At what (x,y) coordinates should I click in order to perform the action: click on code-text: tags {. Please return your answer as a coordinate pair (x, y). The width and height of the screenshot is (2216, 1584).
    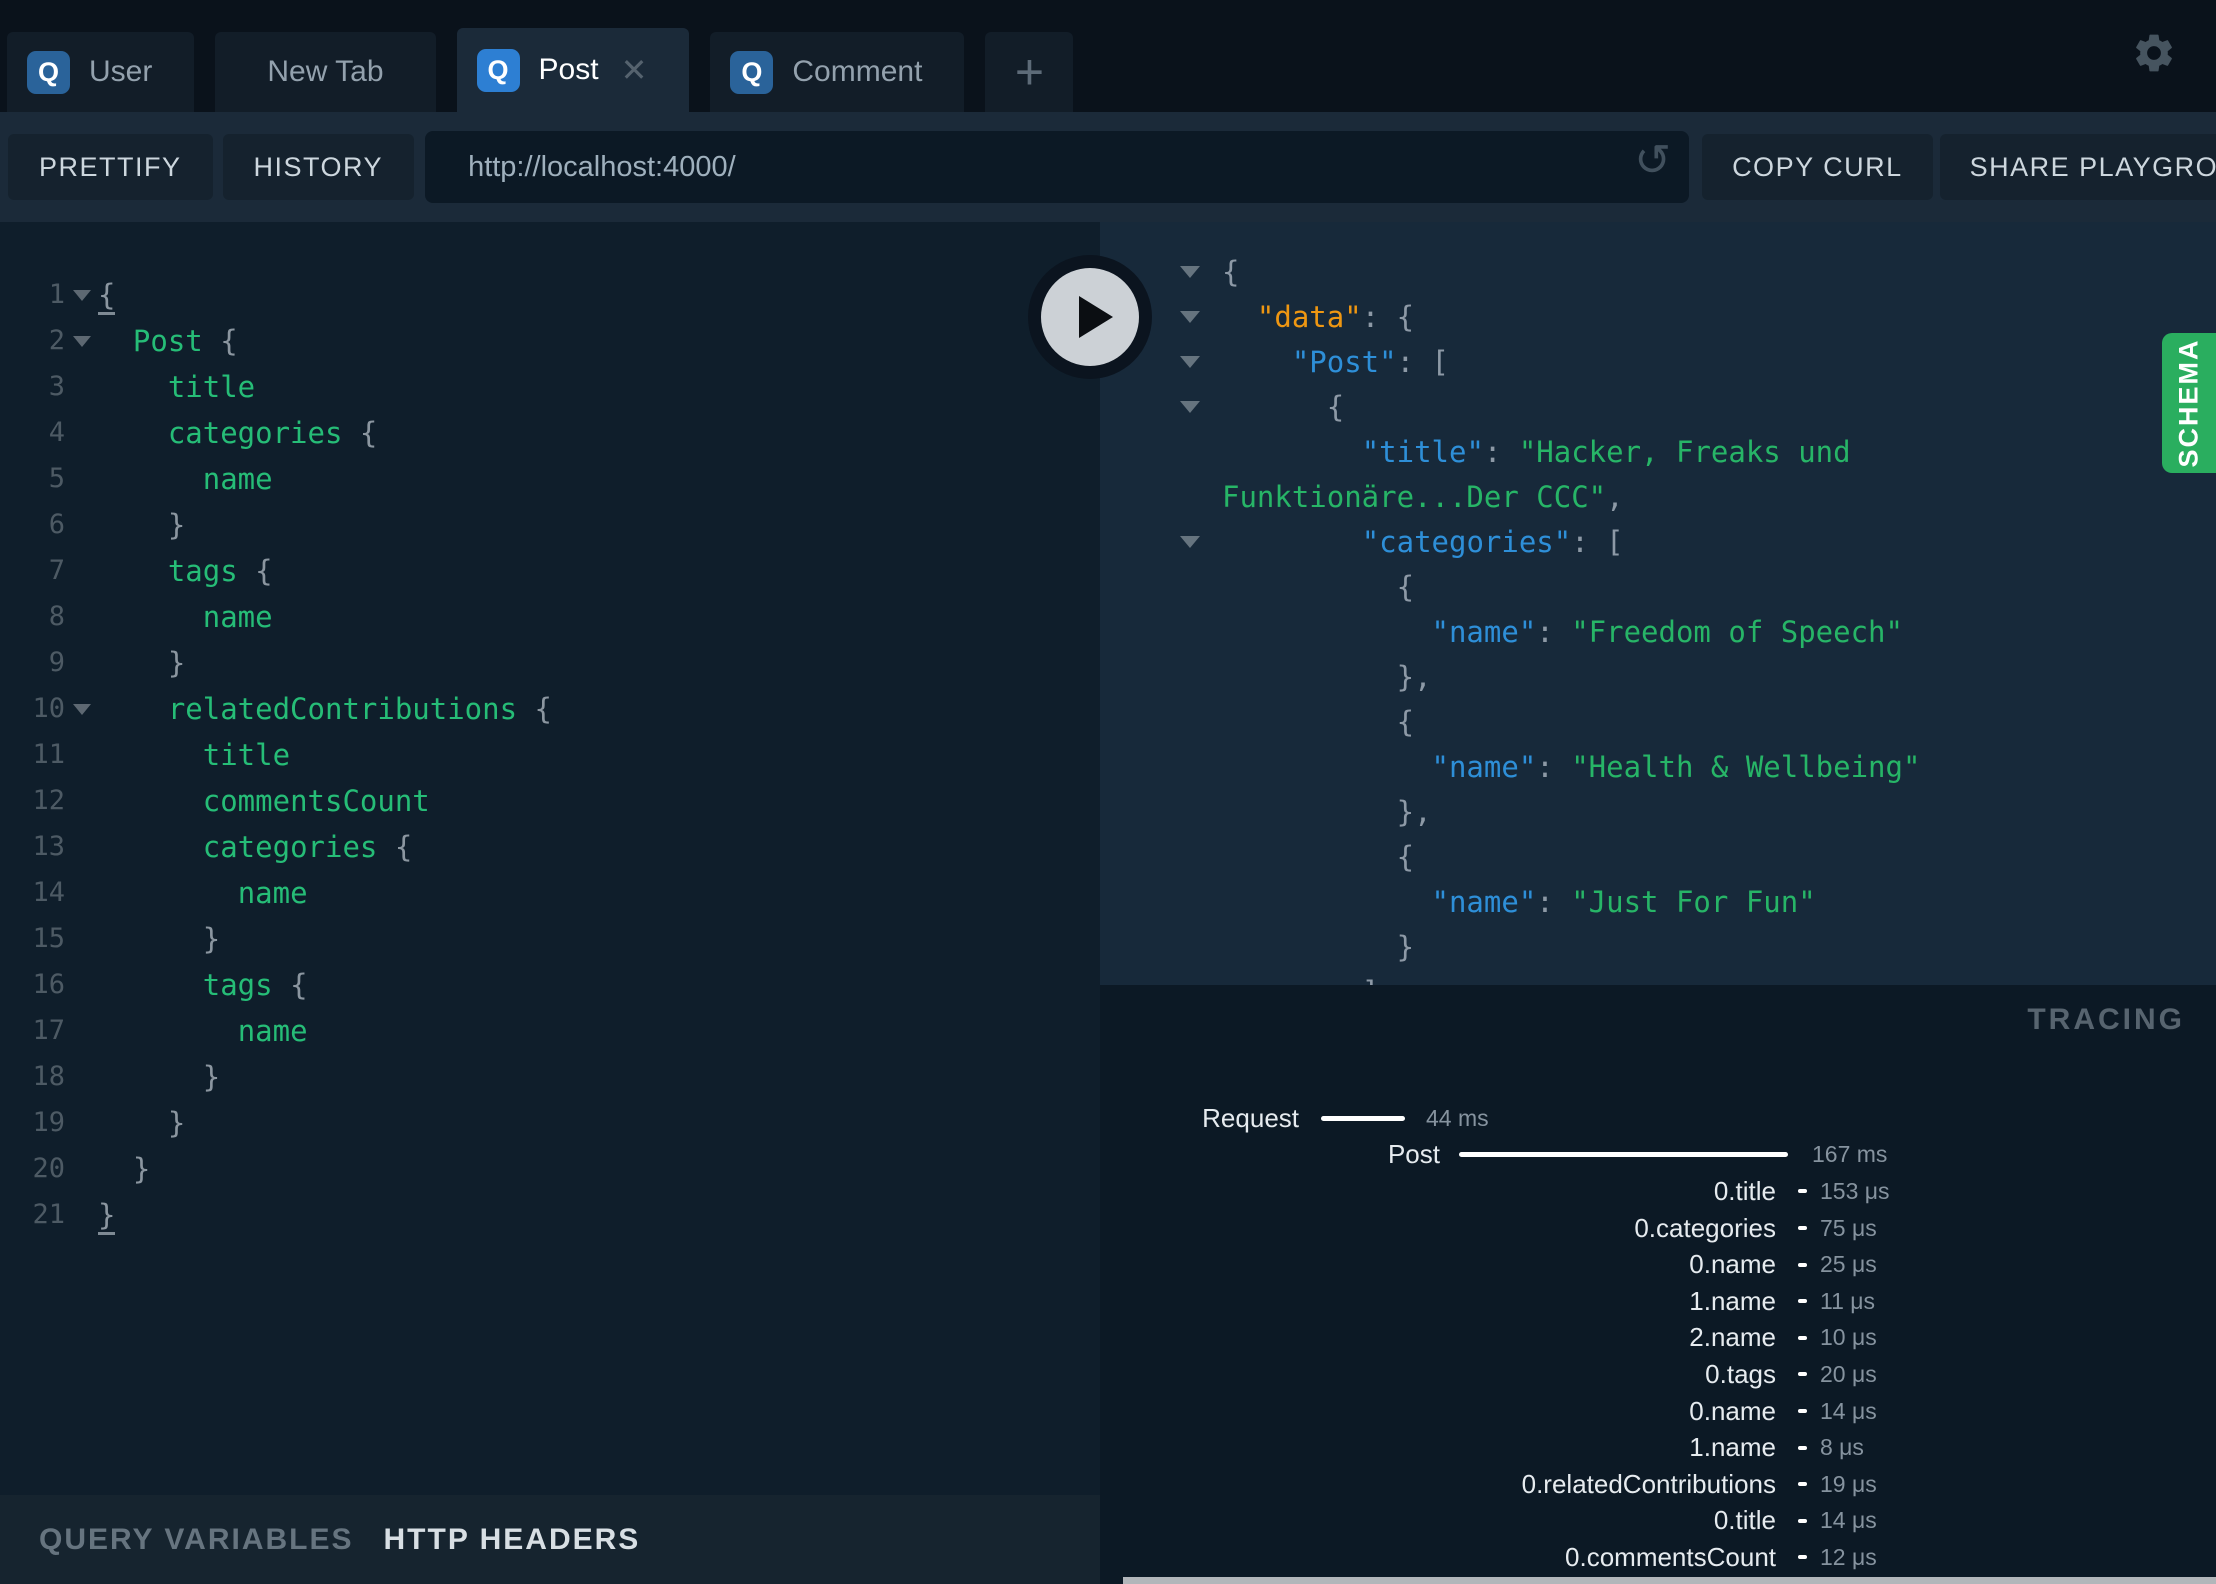
    Looking at the image, I should click on (255, 985).